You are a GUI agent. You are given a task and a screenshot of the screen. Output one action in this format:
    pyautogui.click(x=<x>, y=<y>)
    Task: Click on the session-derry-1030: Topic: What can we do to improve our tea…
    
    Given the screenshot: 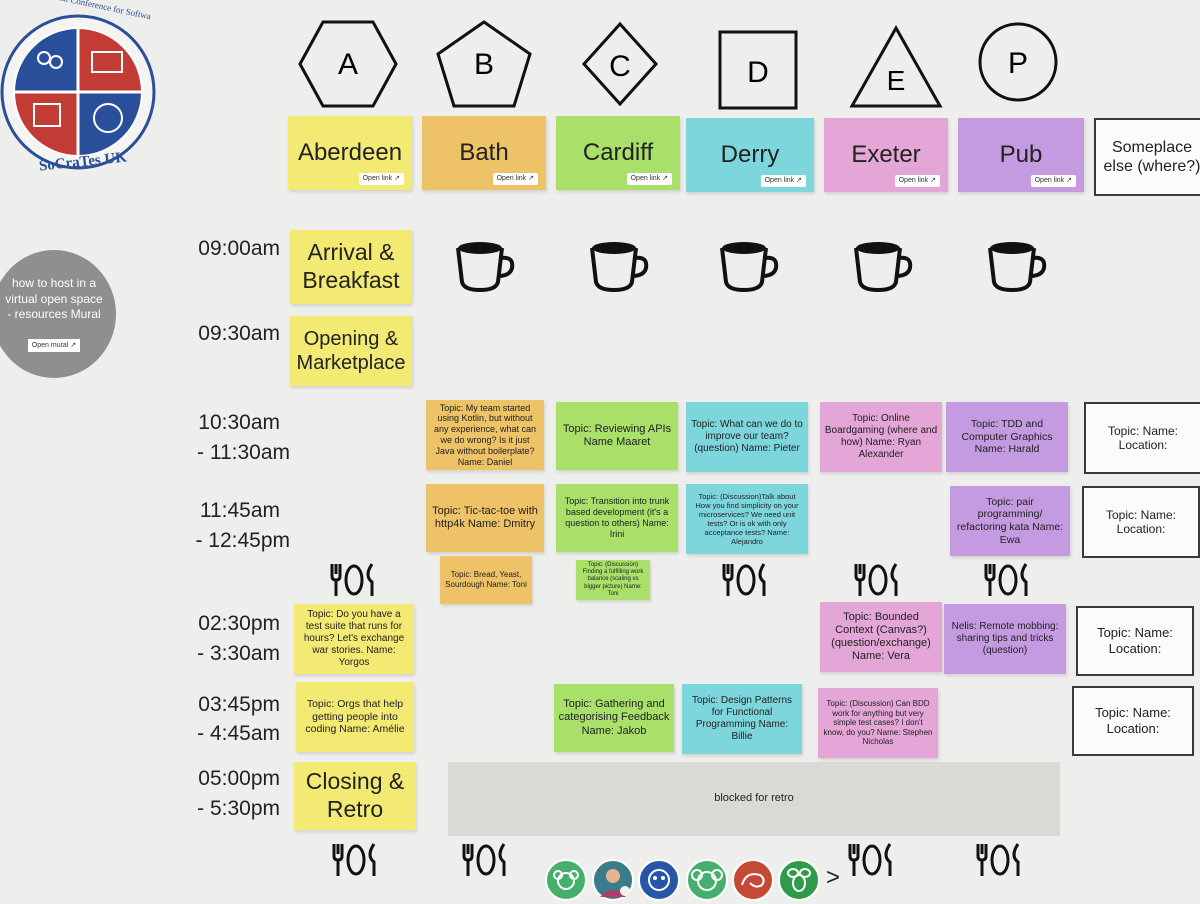 What is the action you would take?
    pyautogui.click(x=747, y=437)
    